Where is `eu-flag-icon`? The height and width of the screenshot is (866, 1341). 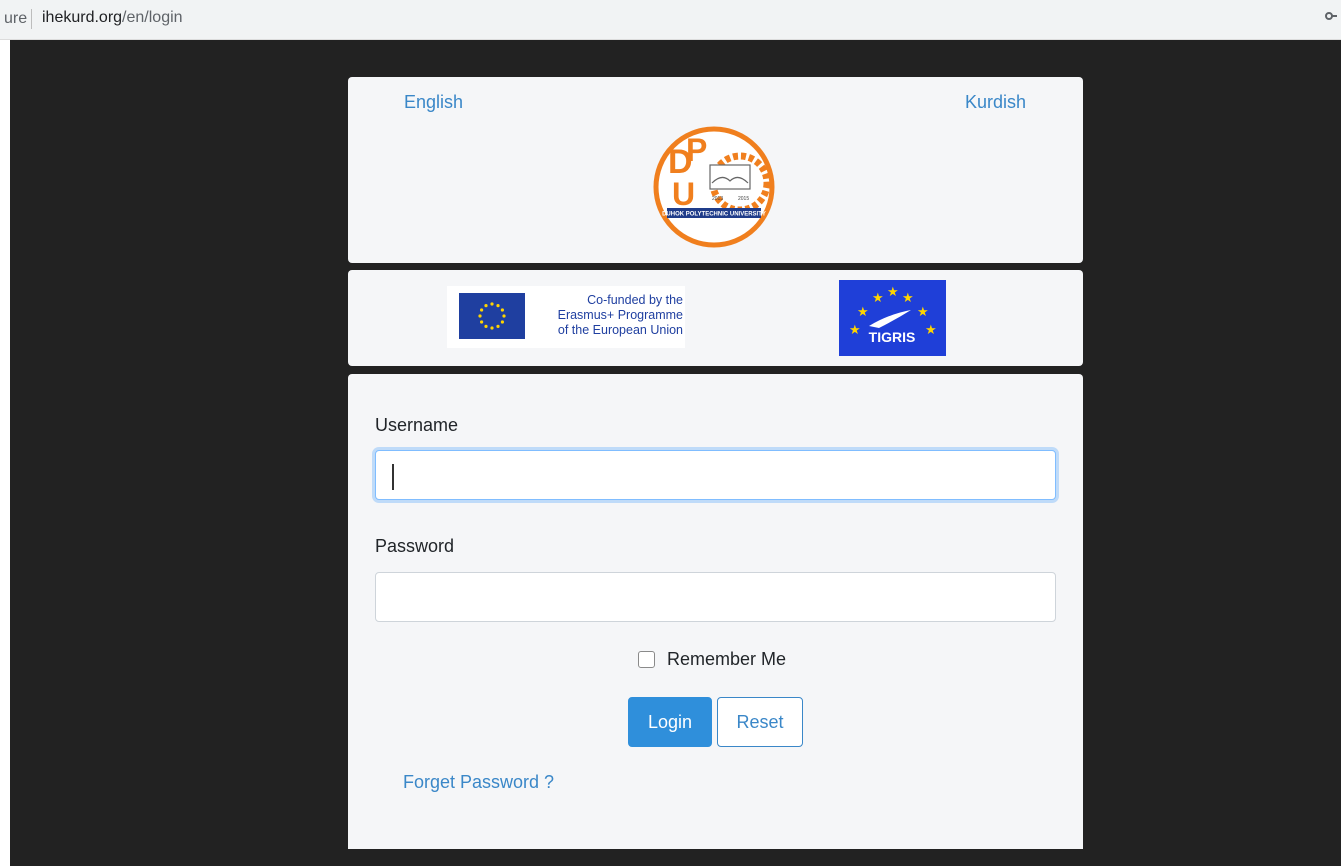 eu-flag-icon is located at coordinates (492, 316).